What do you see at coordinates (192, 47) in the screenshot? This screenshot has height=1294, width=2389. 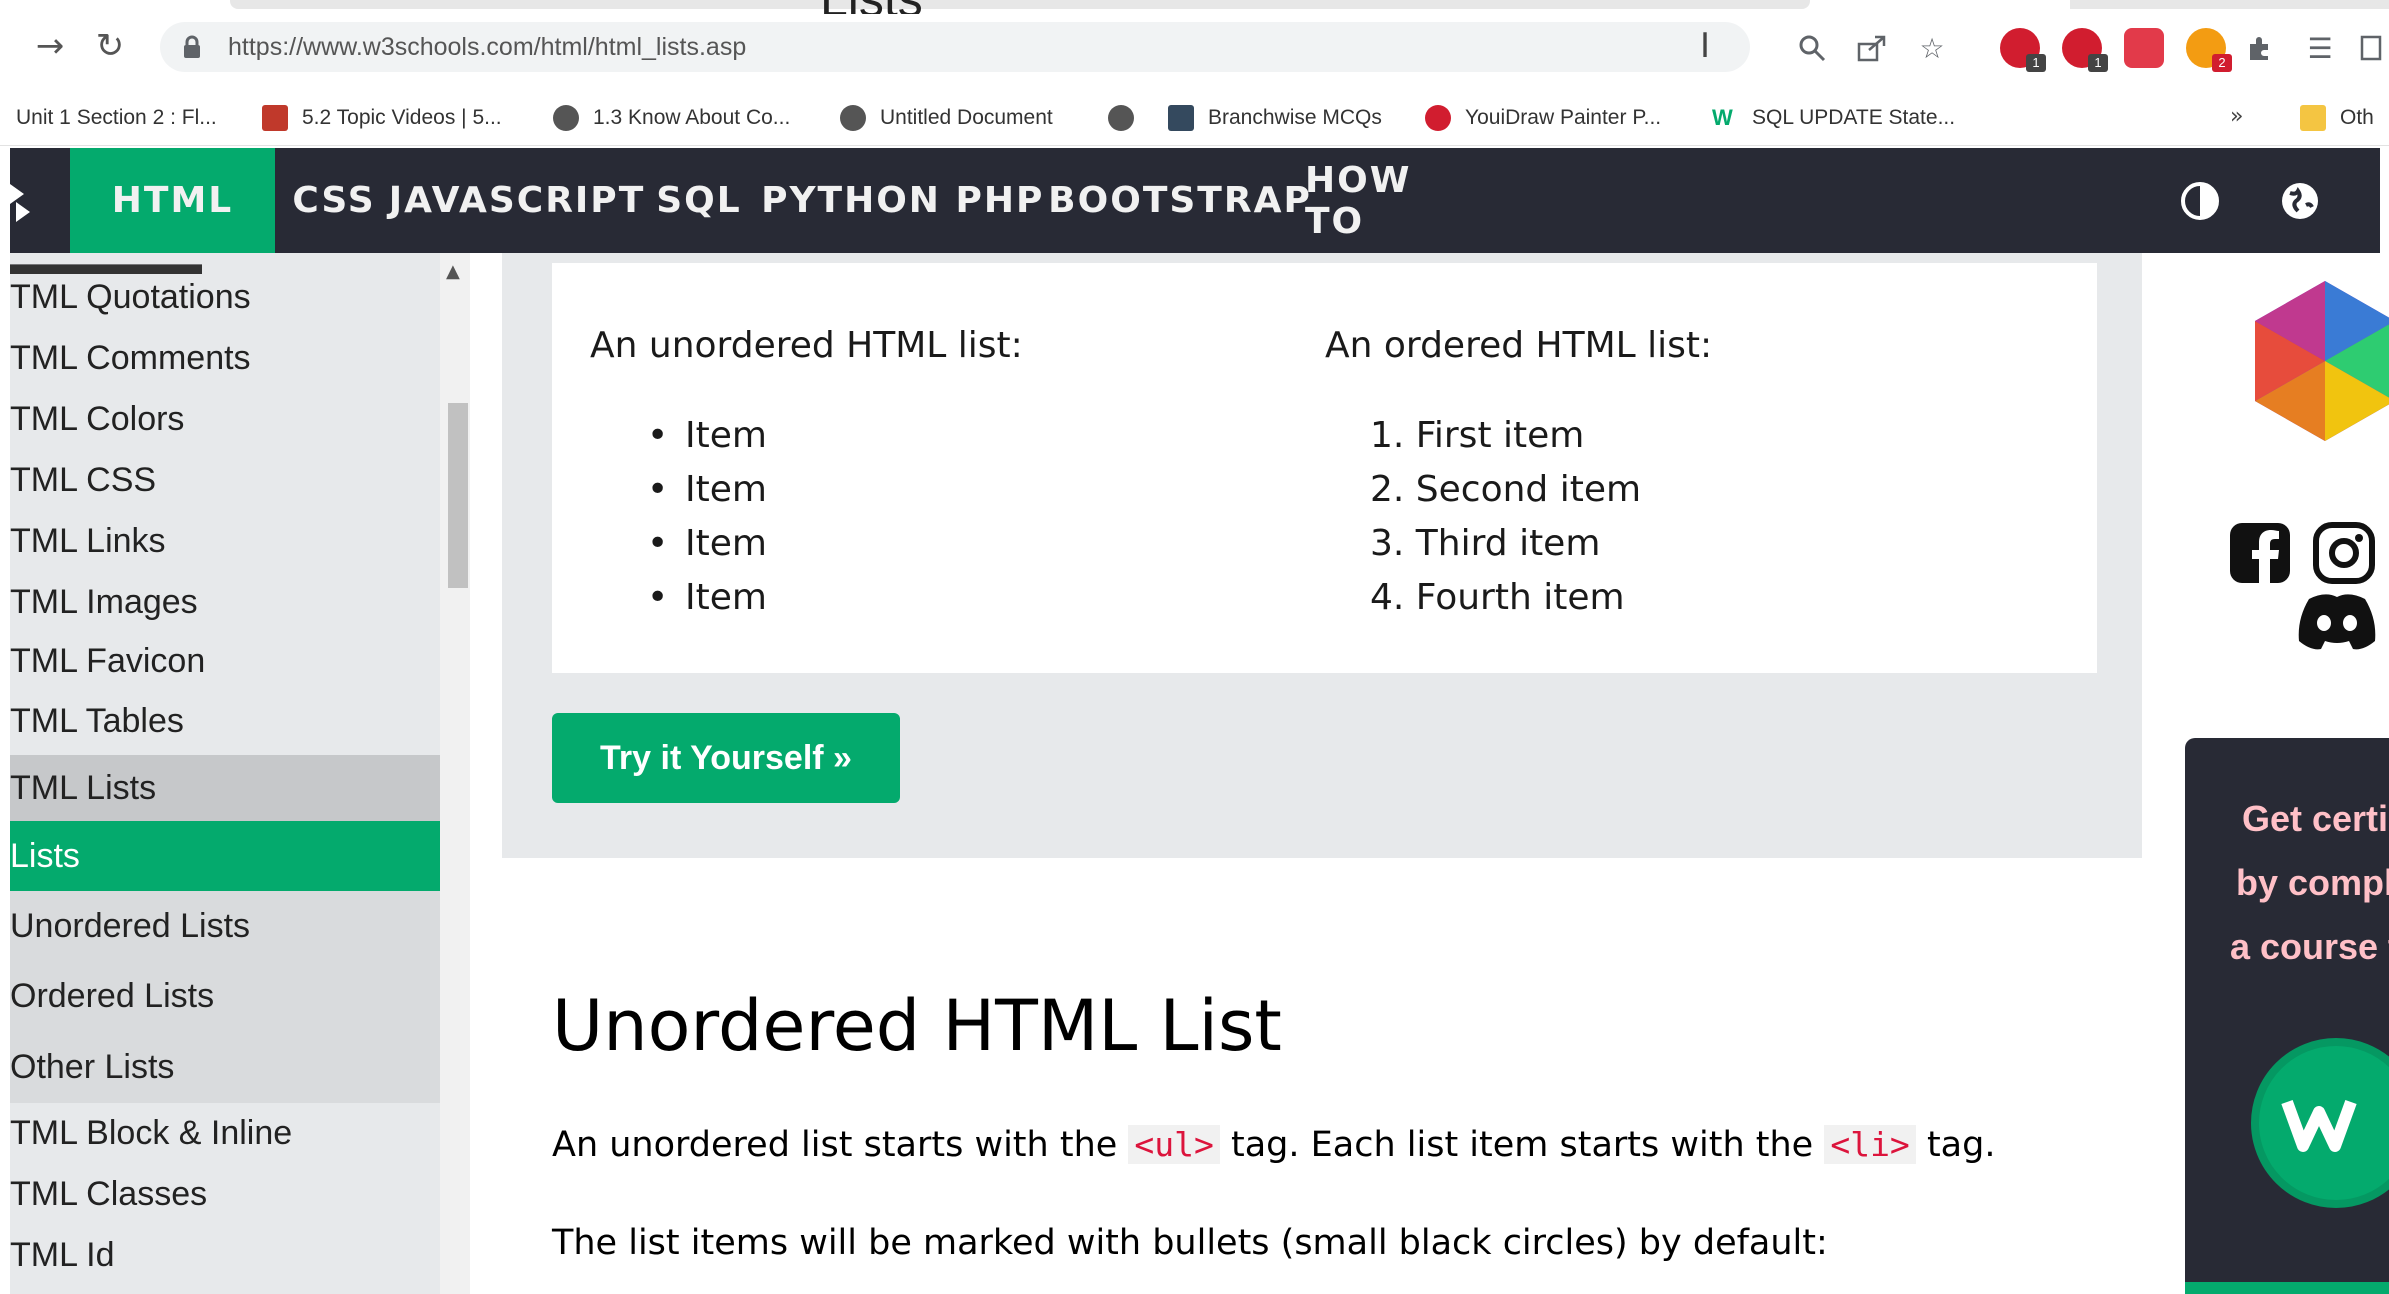 I see `lock-icon` at bounding box center [192, 47].